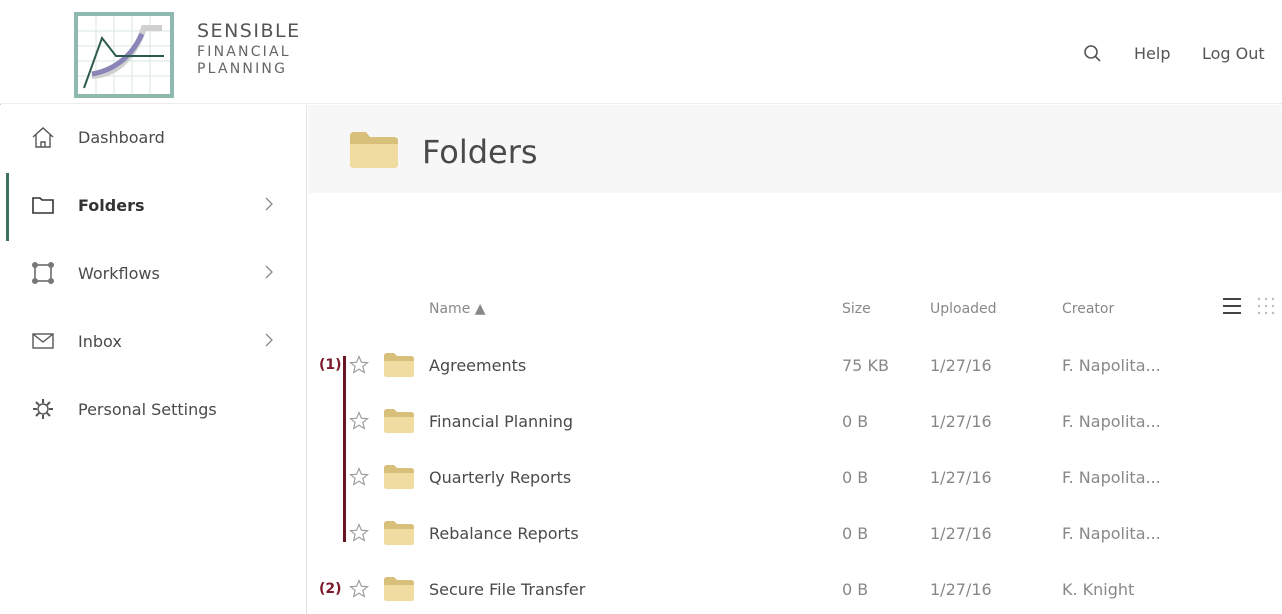 This screenshot has width=1282, height=614. What do you see at coordinates (504, 533) in the screenshot?
I see `folder-name: Rebalance Reports` at bounding box center [504, 533].